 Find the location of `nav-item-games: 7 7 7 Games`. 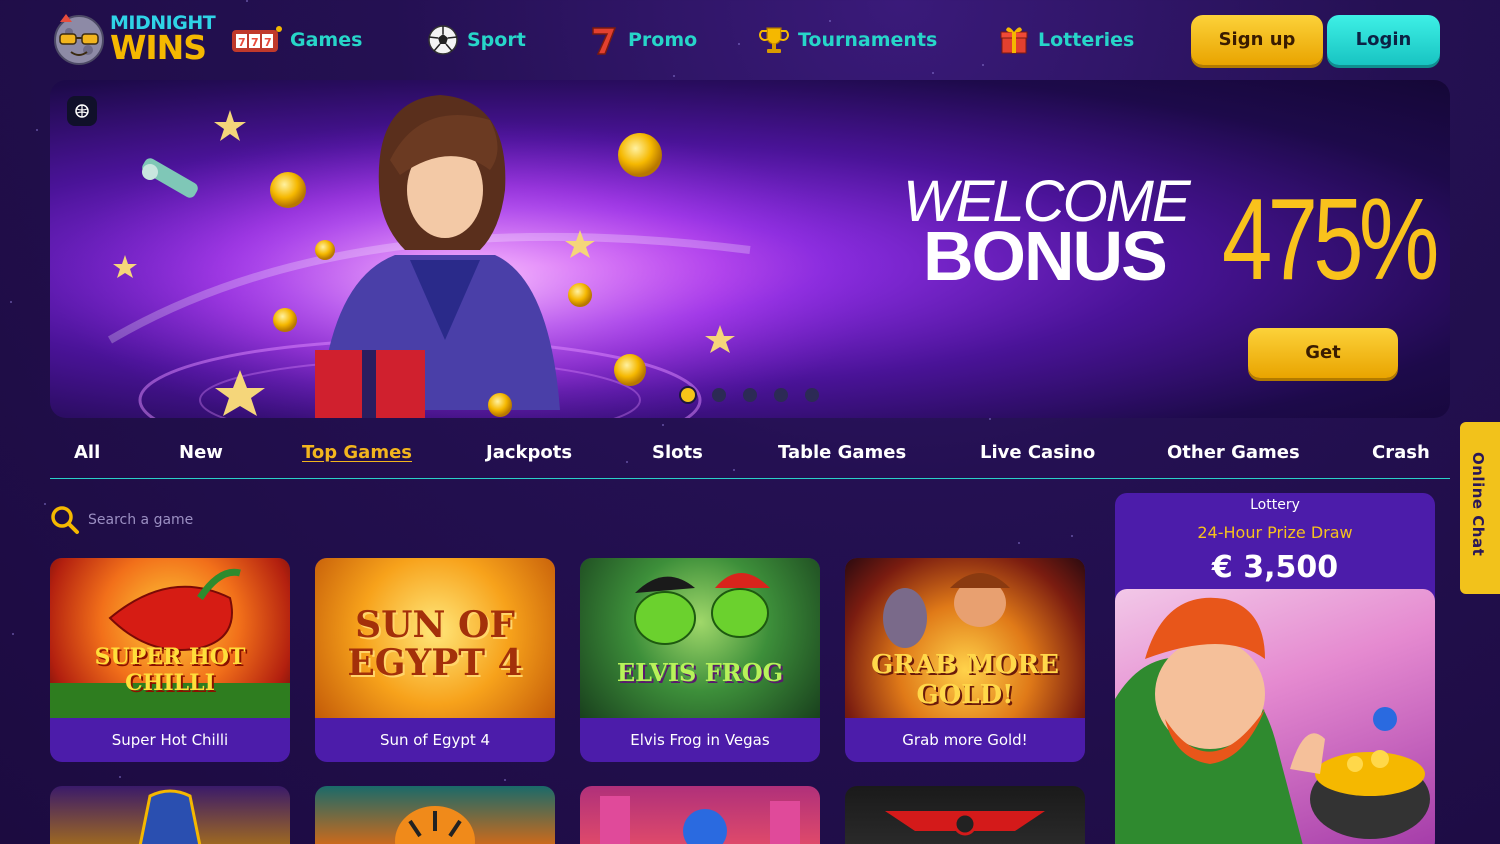

nav-item-games: 7 7 7 Games is located at coordinates (296, 40).